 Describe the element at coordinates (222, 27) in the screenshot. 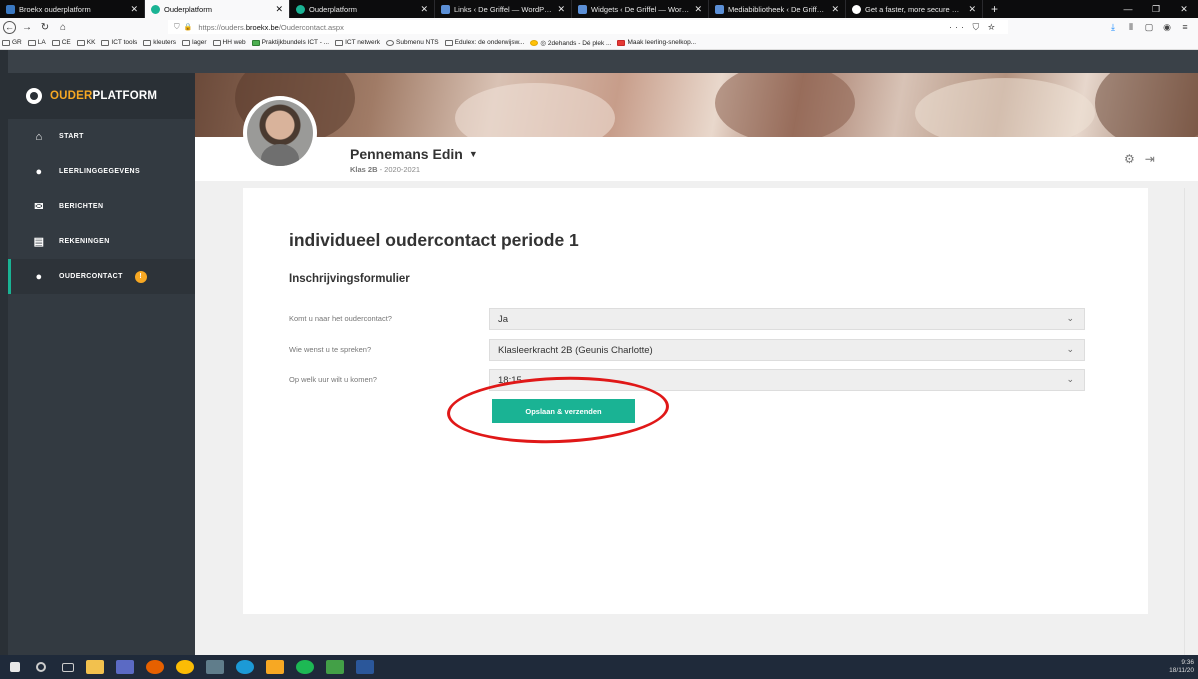

I see `url-prefix: https://ouders.` at that location.